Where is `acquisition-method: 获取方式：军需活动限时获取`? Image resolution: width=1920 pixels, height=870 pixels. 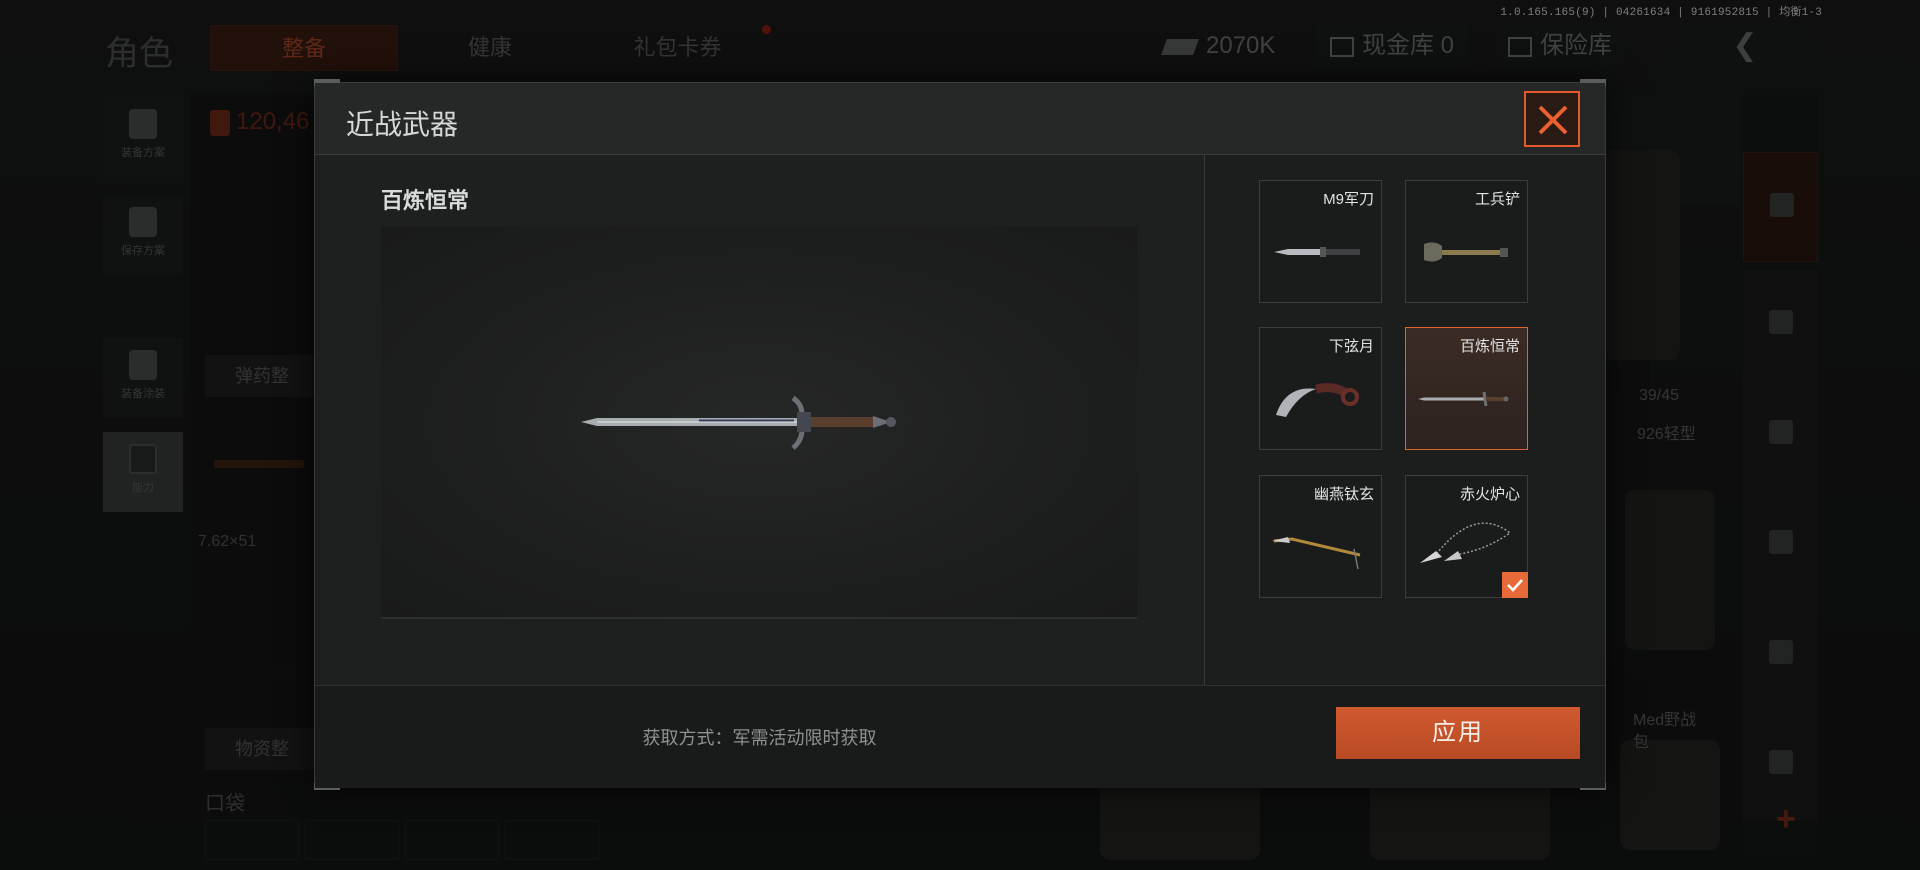
acquisition-method: 获取方式：军需活动限时获取 is located at coordinates (759, 738).